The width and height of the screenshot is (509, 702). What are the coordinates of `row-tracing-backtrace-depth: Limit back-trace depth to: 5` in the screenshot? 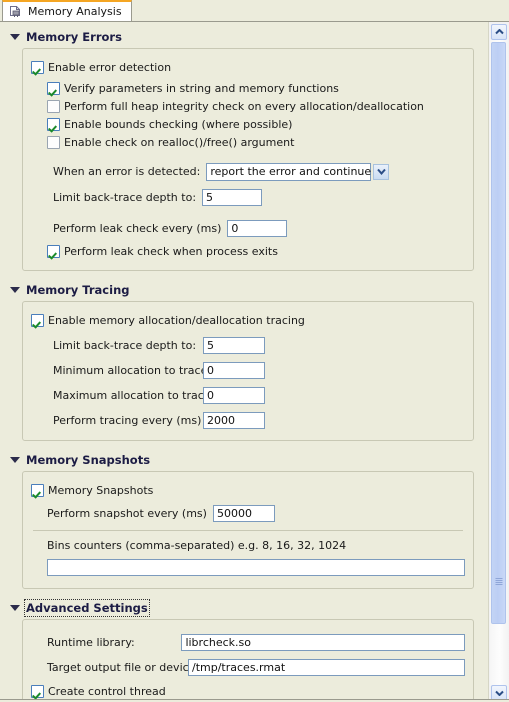 It's located at (248, 345).